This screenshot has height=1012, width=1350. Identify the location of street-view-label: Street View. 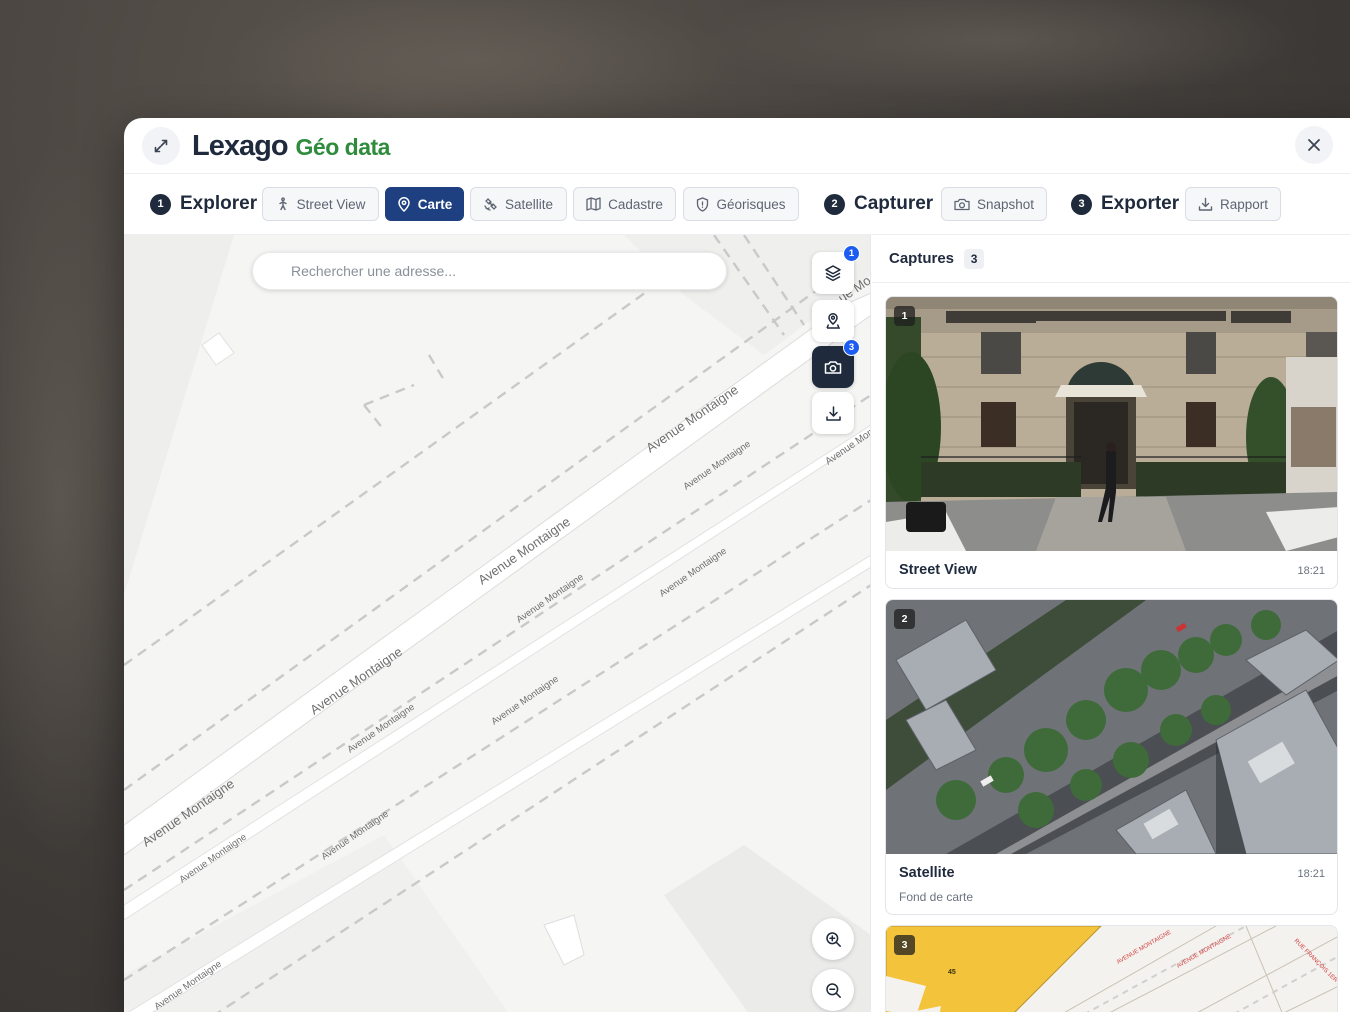
(331, 204).